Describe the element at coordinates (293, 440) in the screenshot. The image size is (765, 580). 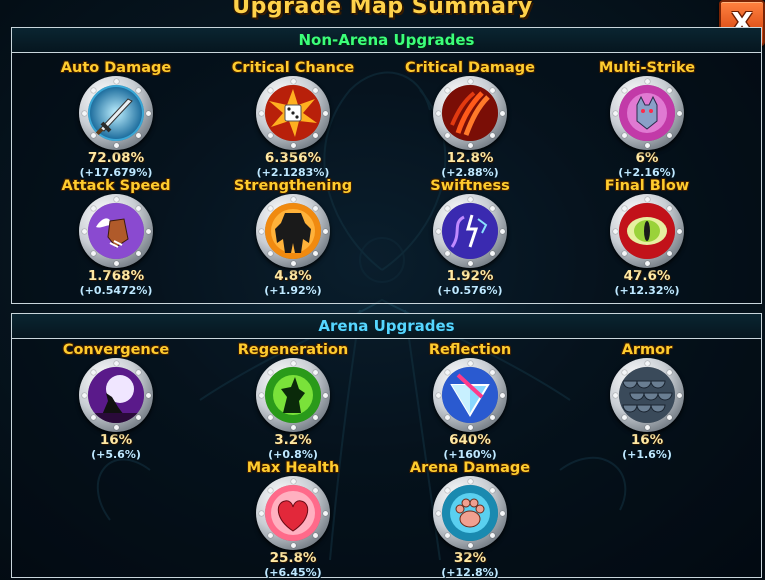
I see `upgrade-value: 3.2%` at that location.